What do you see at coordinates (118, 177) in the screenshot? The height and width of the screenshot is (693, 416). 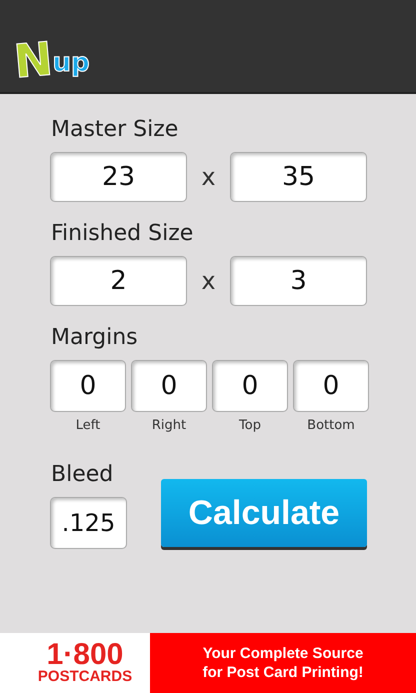 I see `master-width-field: 23` at bounding box center [118, 177].